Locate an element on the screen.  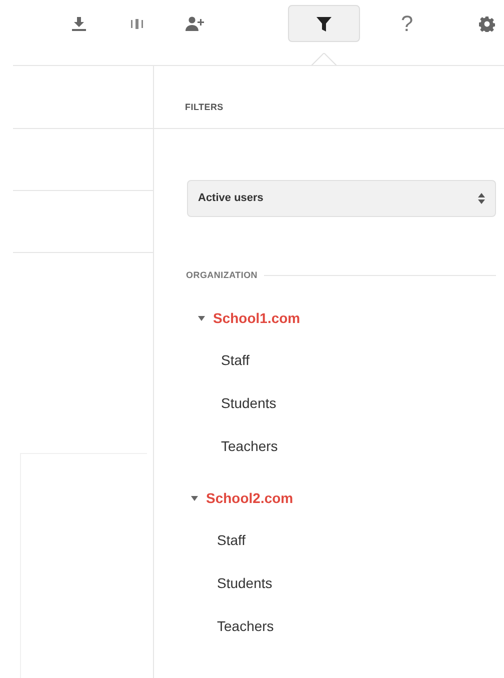
organization-tree-item: School1.com is located at coordinates (351, 318).